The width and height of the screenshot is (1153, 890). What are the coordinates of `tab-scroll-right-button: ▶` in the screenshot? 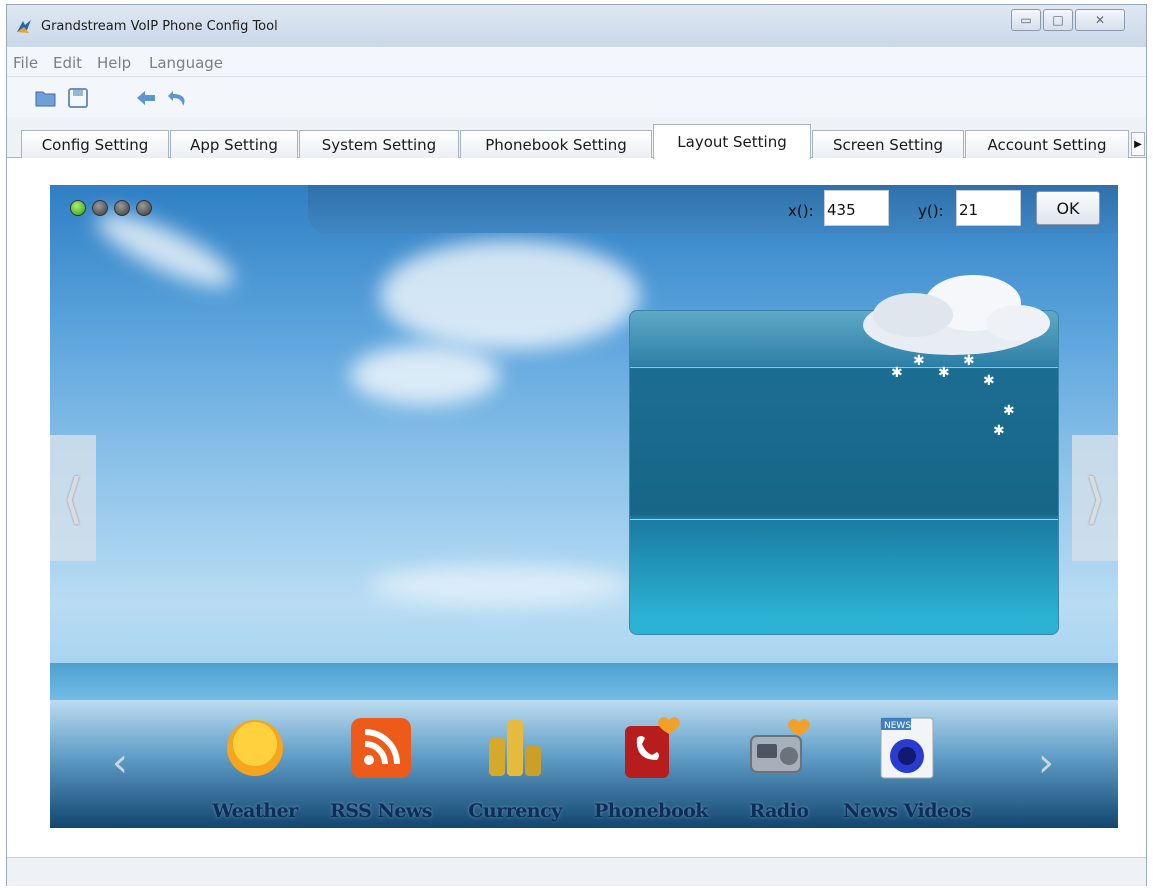 It's located at (1138, 144).